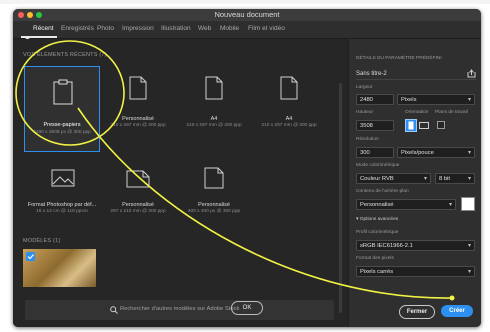 This screenshot has height=332, width=490. What do you see at coordinates (340, 198) in the screenshot?
I see `scrollbar` at bounding box center [340, 198].